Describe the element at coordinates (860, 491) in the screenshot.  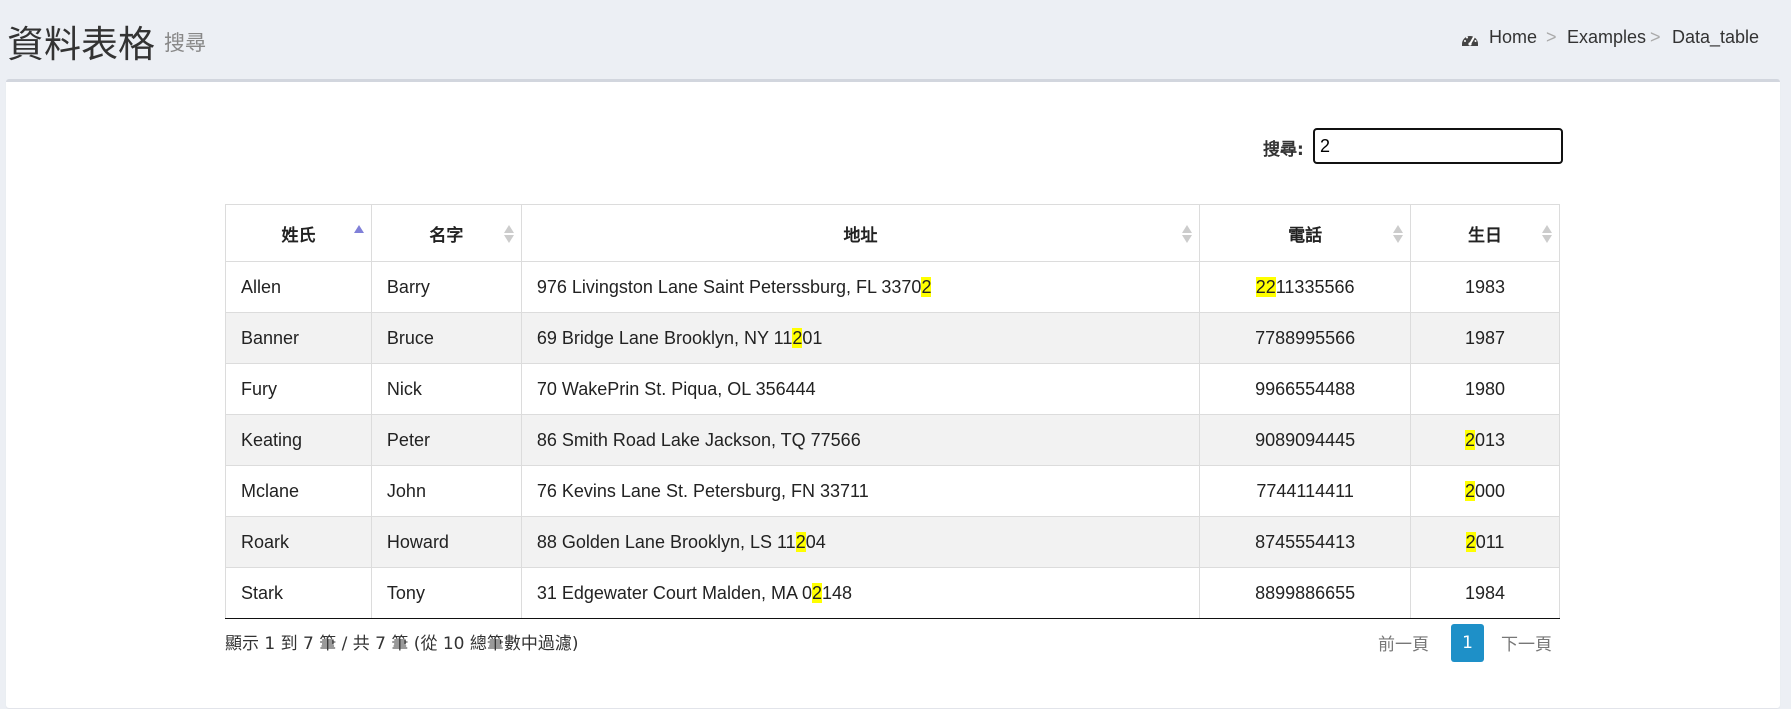
I see `cell-address: 76 Kevins Lane St. Petersburg, FN 33711` at that location.